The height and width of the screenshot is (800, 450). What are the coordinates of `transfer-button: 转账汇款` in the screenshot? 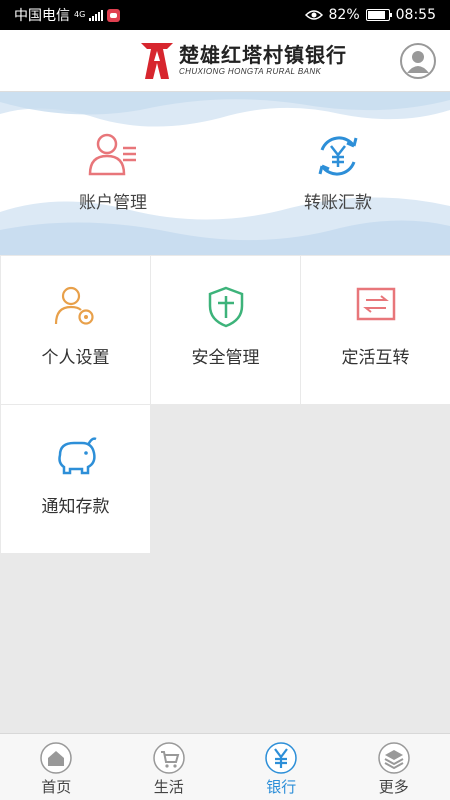 It's located at (338, 172).